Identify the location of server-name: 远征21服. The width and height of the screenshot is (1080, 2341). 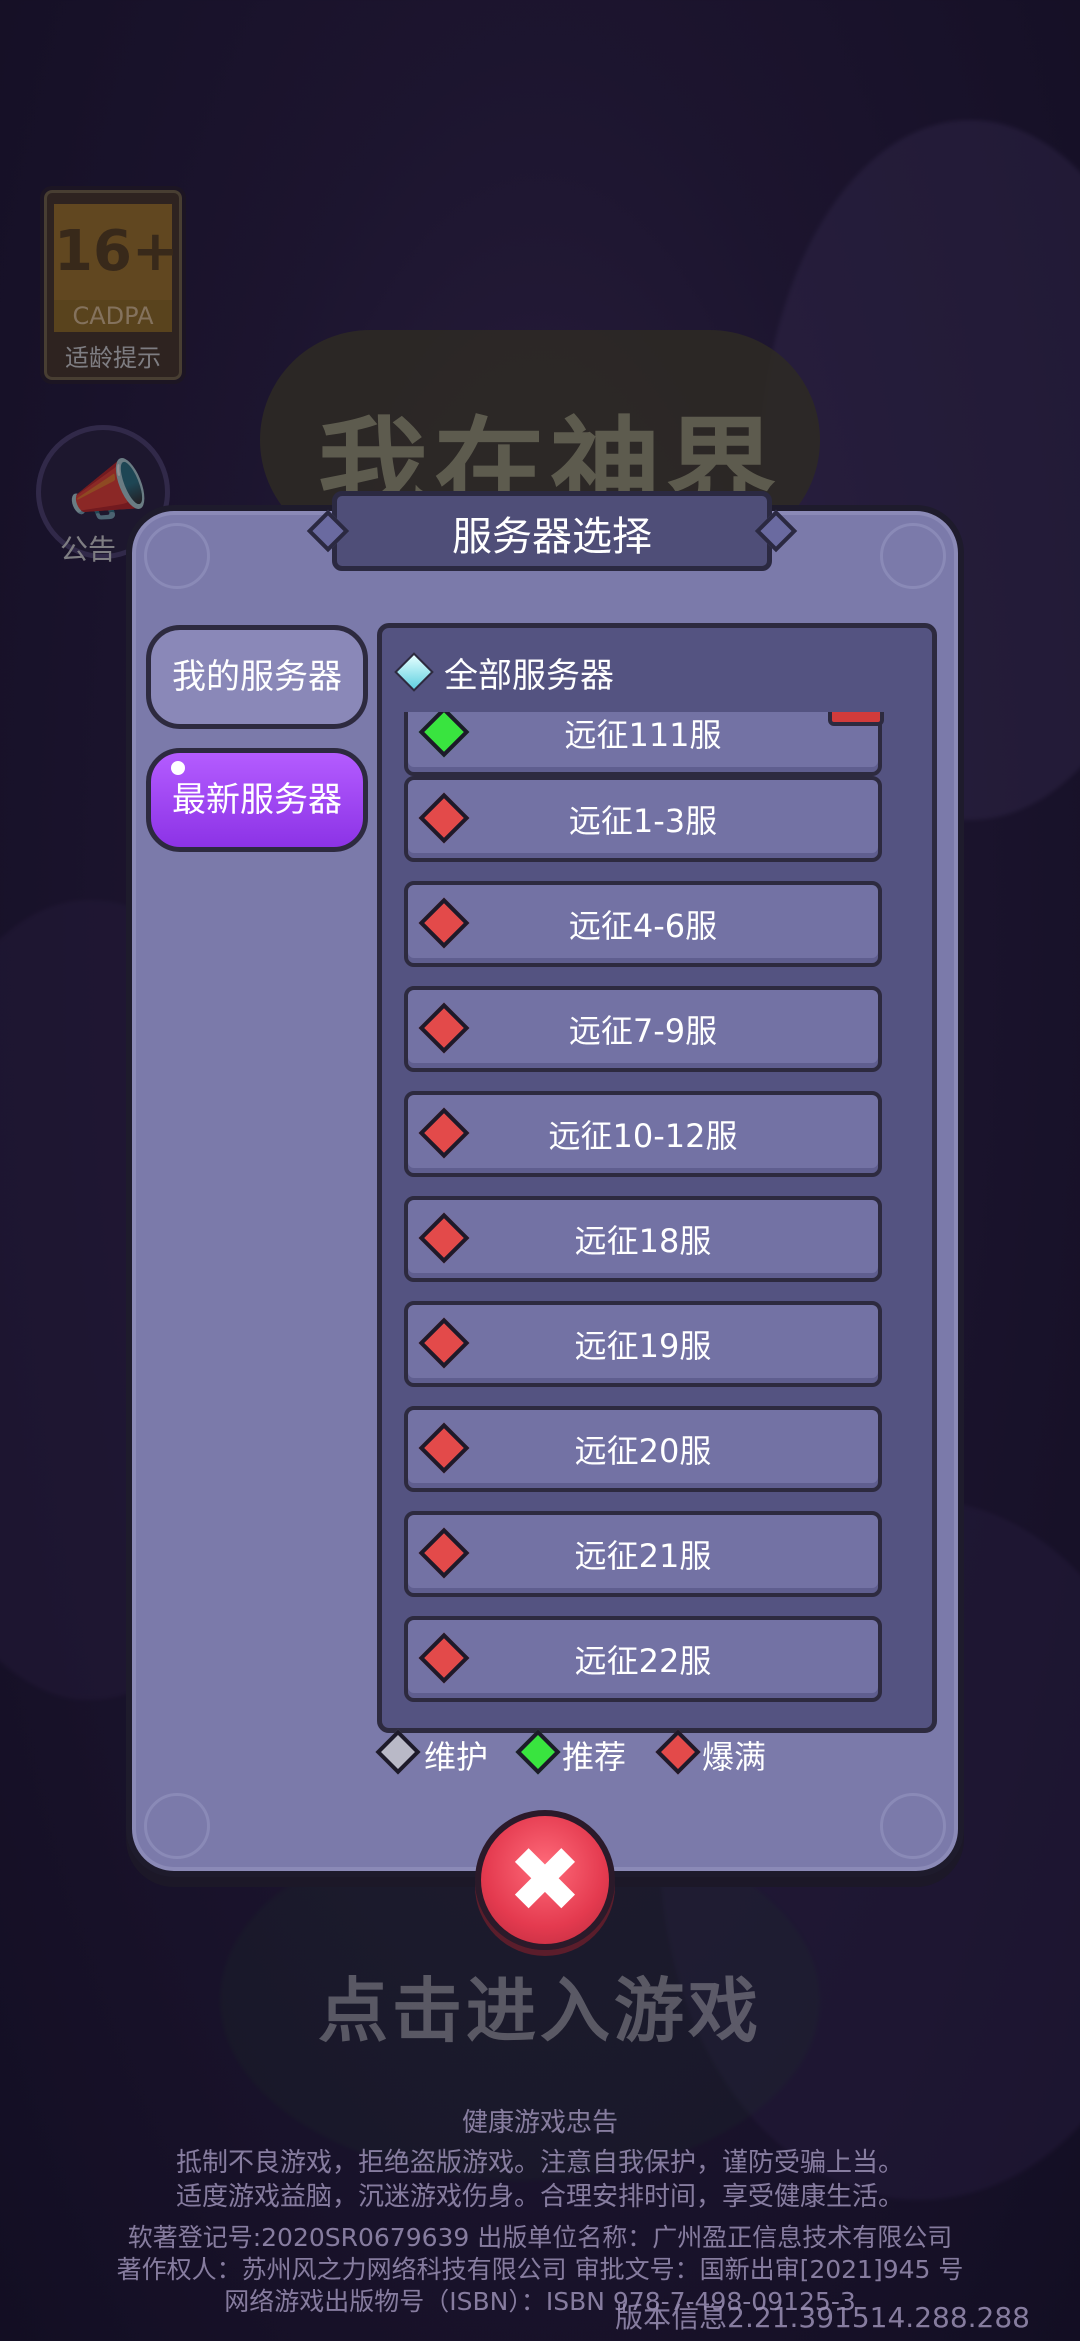
(643, 1556).